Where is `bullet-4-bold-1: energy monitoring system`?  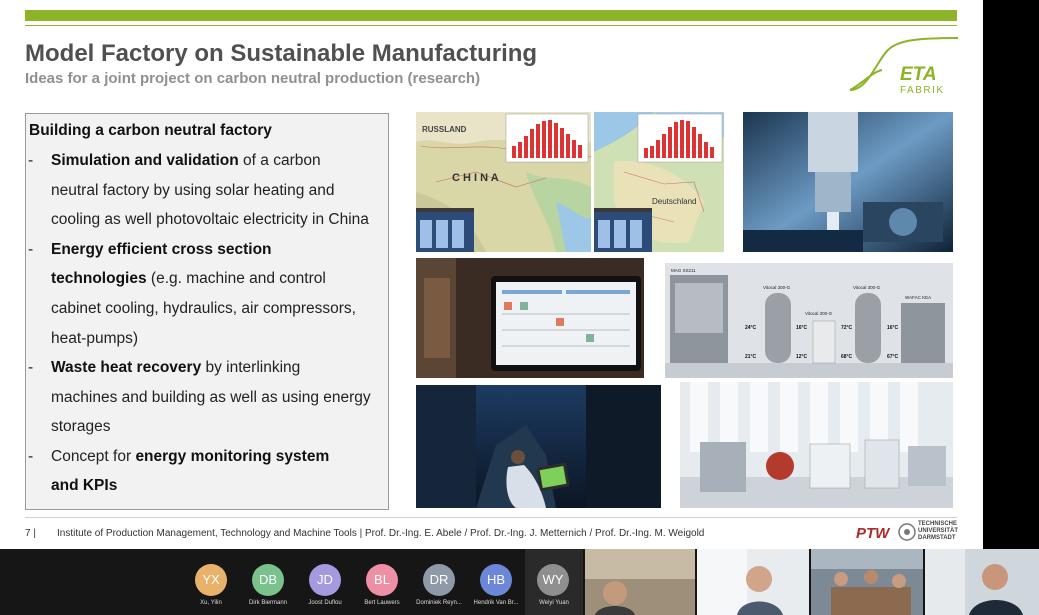 bullet-4-bold-1: energy monitoring system is located at coordinates (232, 456).